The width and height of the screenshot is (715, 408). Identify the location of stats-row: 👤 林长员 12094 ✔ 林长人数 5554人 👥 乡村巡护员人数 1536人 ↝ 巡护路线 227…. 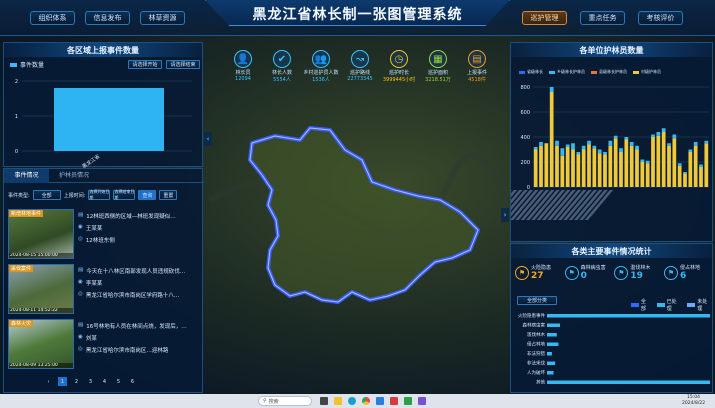
(360, 71).